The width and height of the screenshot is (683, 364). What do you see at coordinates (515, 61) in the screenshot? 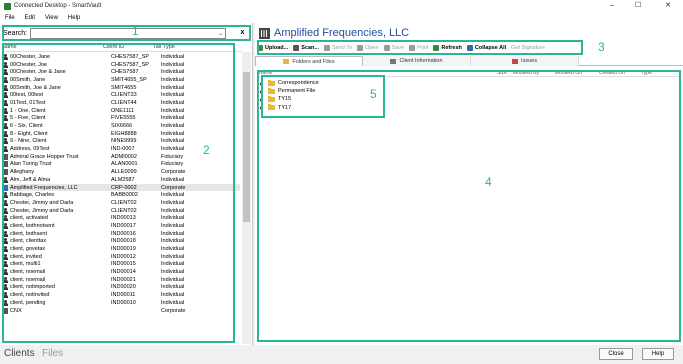
I see `issues-icon` at bounding box center [515, 61].